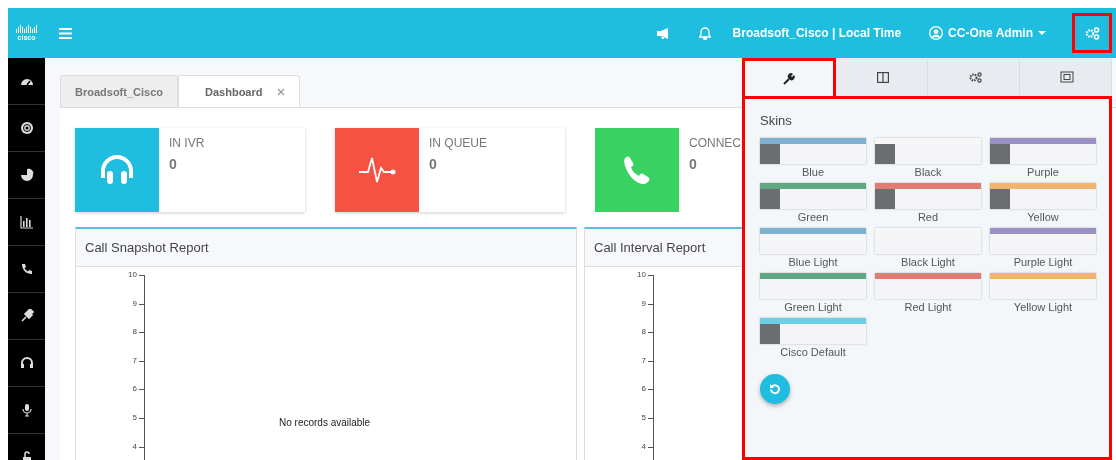  I want to click on plug-icon, so click(26, 316).